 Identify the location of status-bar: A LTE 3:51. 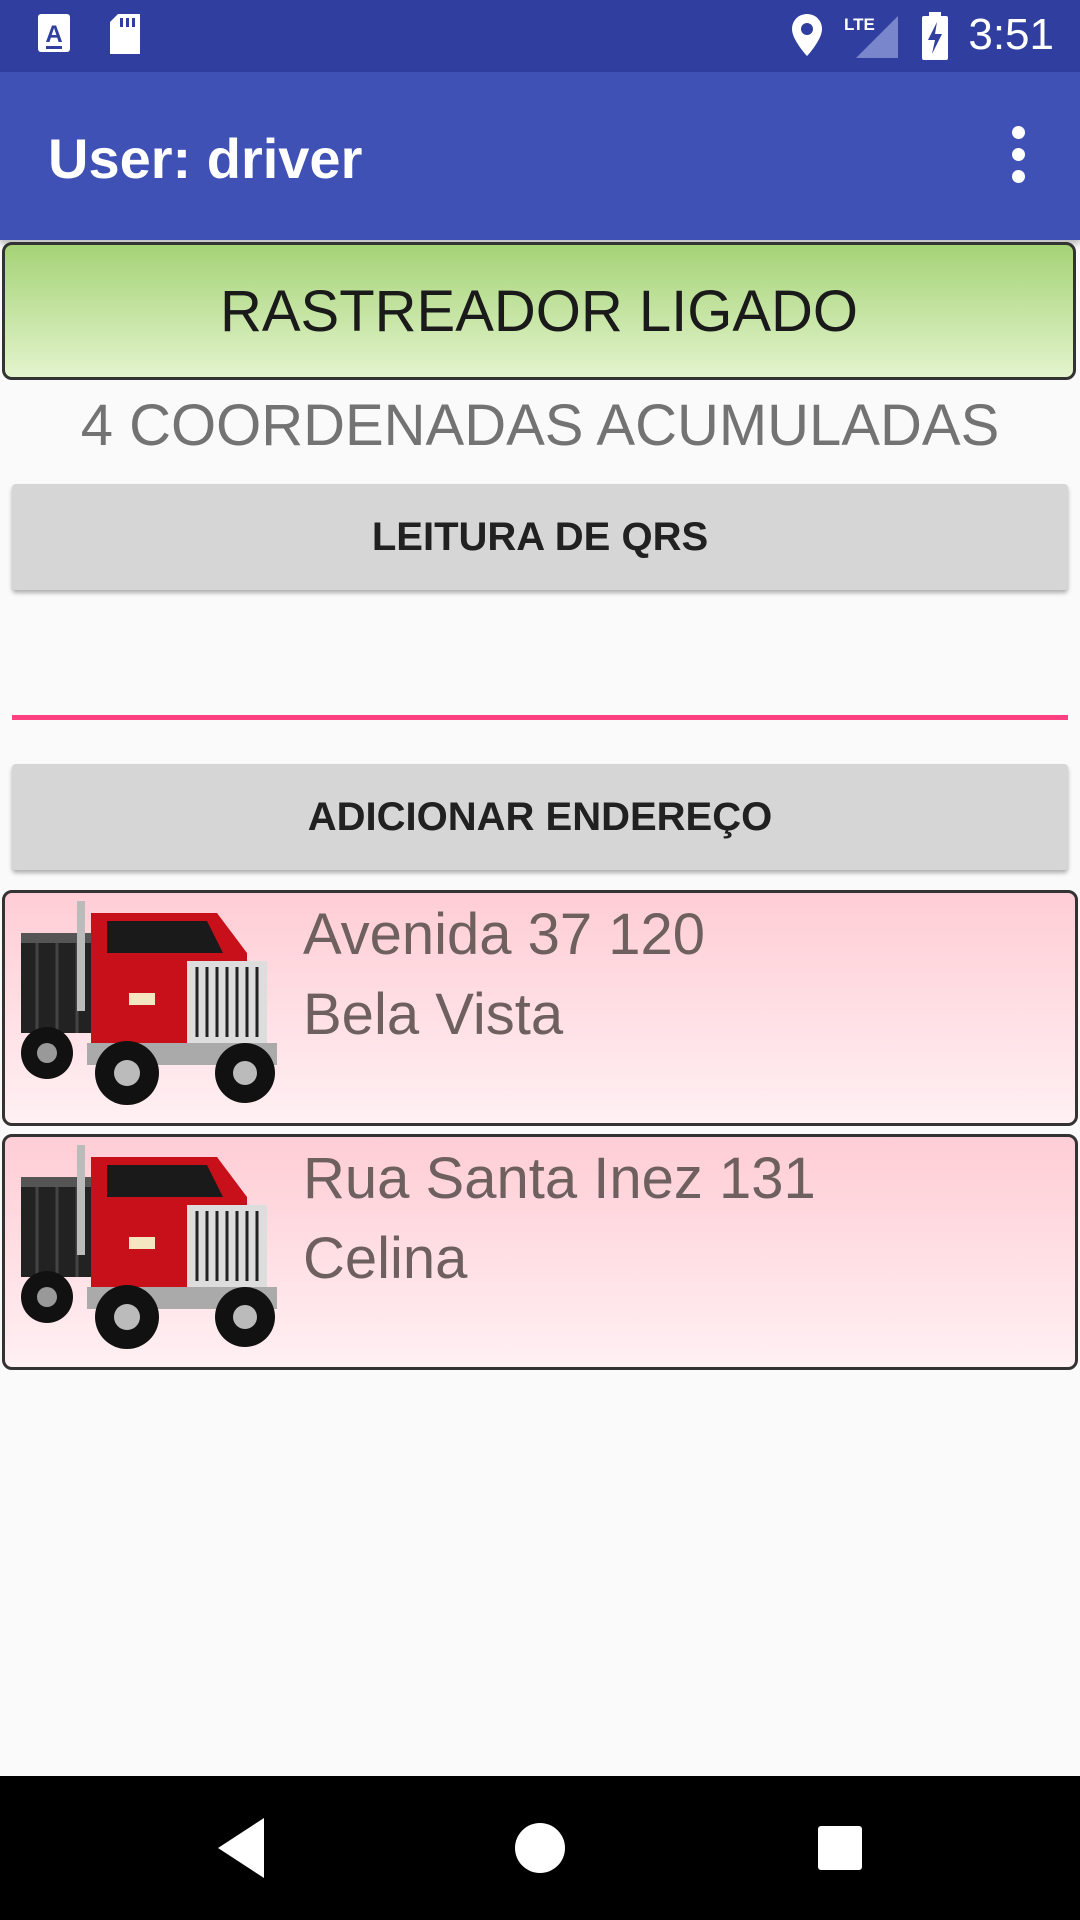
(540, 36).